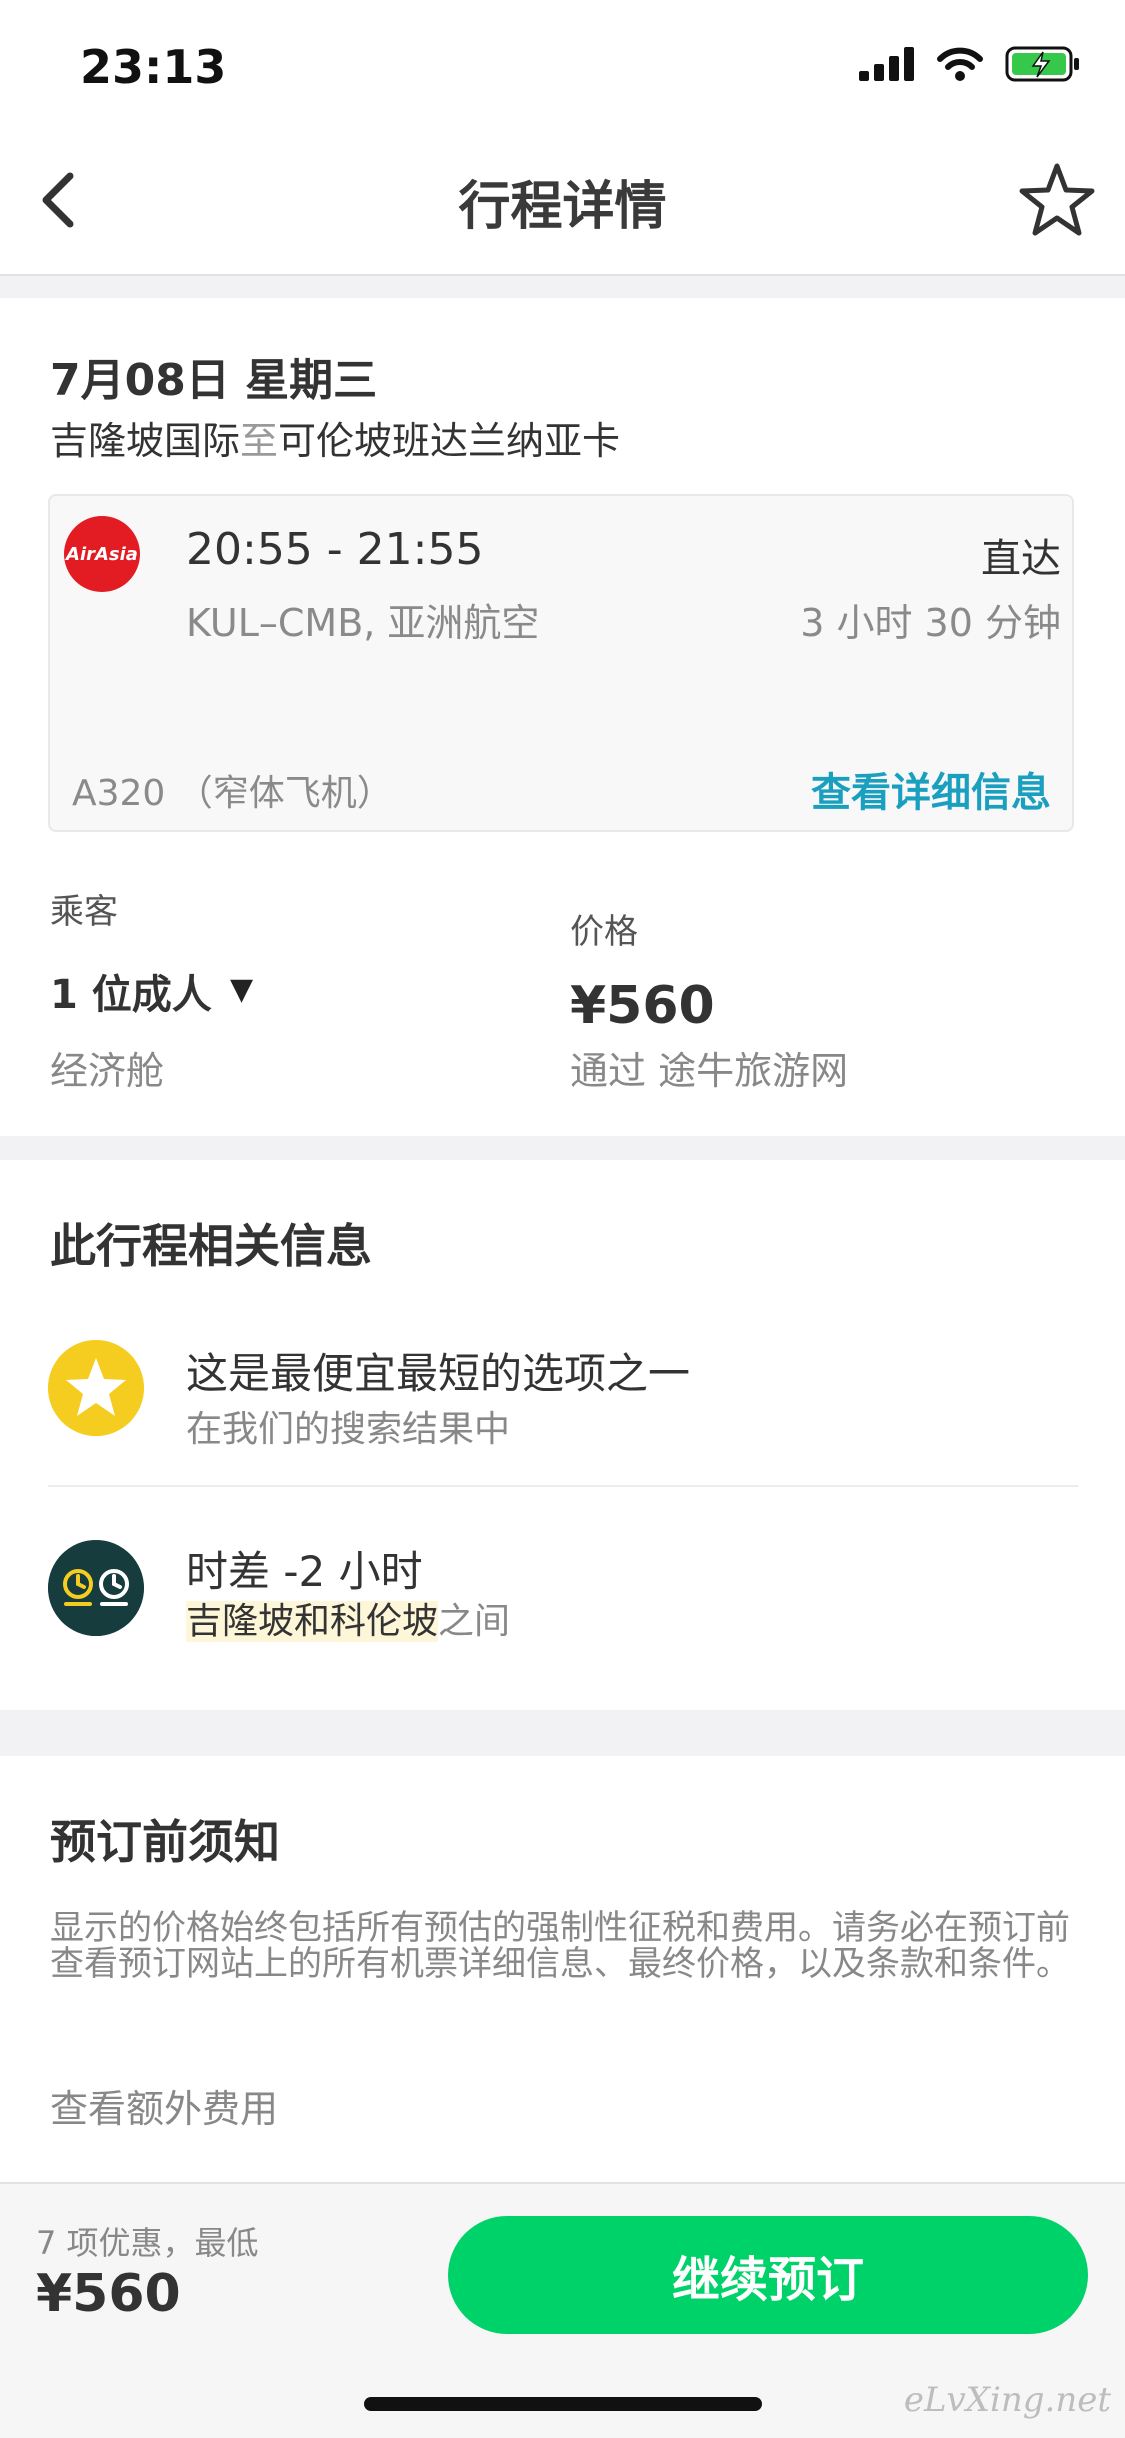  I want to click on notice-title: 预订前须知, so click(165, 1842).